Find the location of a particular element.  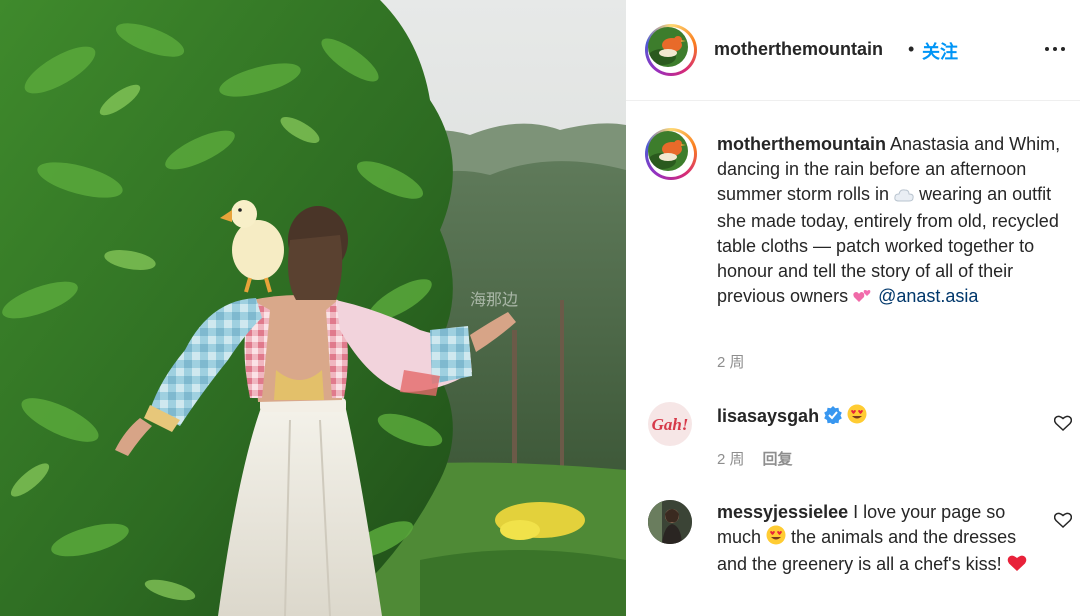

caption-avatar-ring is located at coordinates (671, 154).